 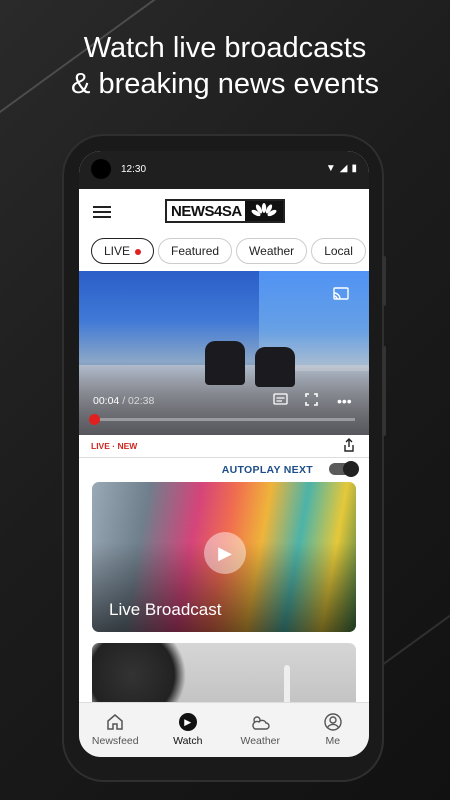 I want to click on power-button, so click(x=384, y=391).